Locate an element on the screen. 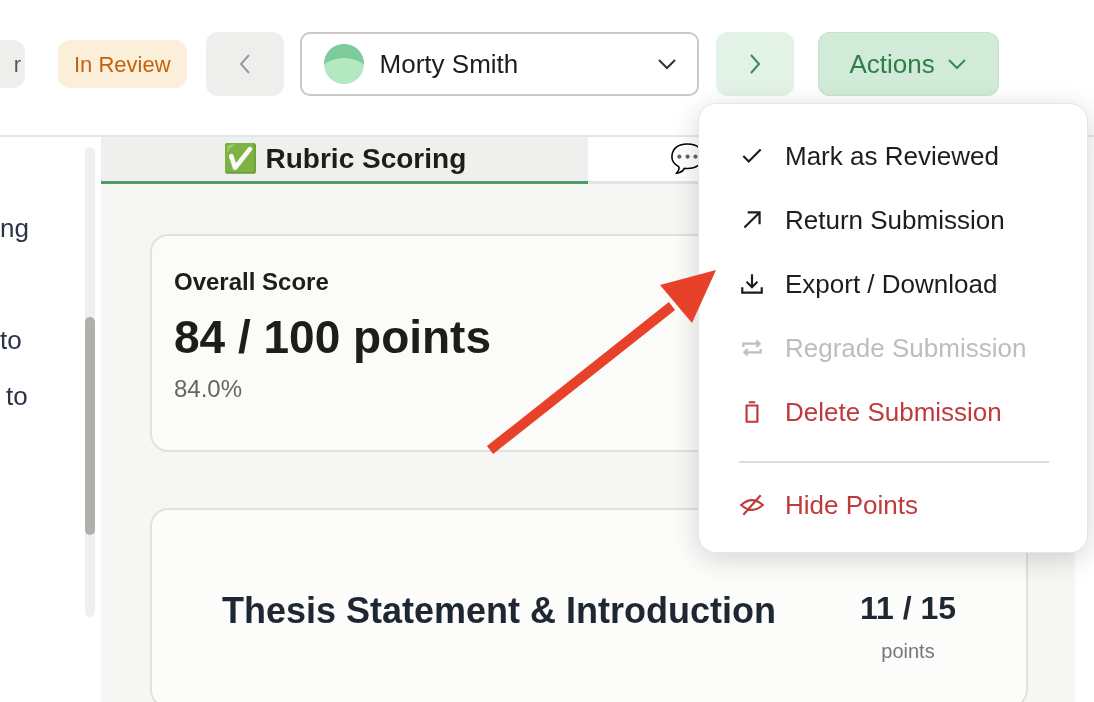 Image resolution: width=1094 pixels, height=702 pixels. avatar-icon is located at coordinates (343, 64).